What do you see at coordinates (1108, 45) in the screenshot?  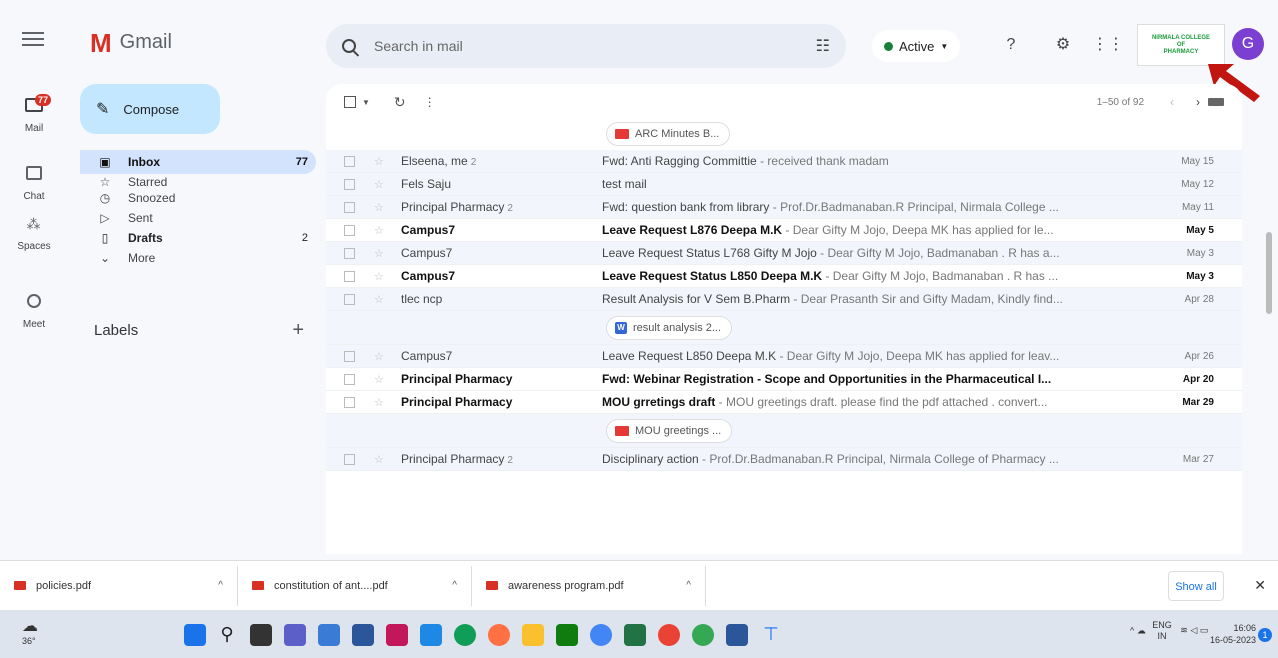 I see `apps-grid-icon: ⋮⋮` at bounding box center [1108, 45].